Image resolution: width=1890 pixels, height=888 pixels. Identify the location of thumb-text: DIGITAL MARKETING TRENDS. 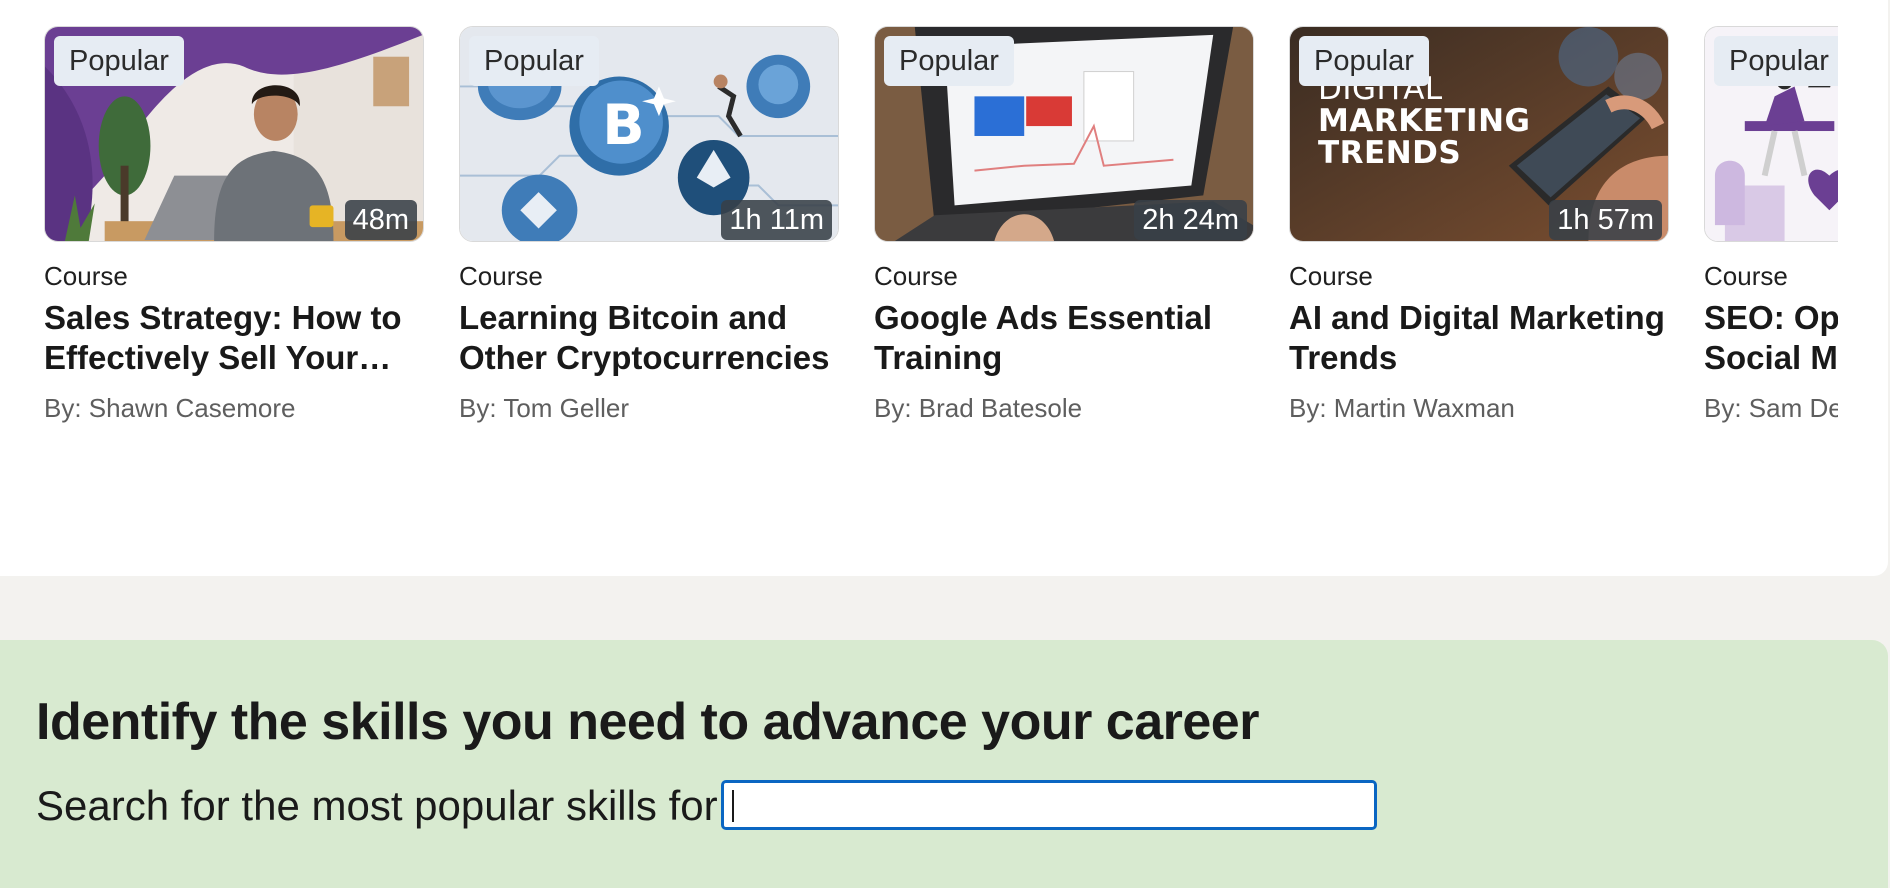
(1424, 121).